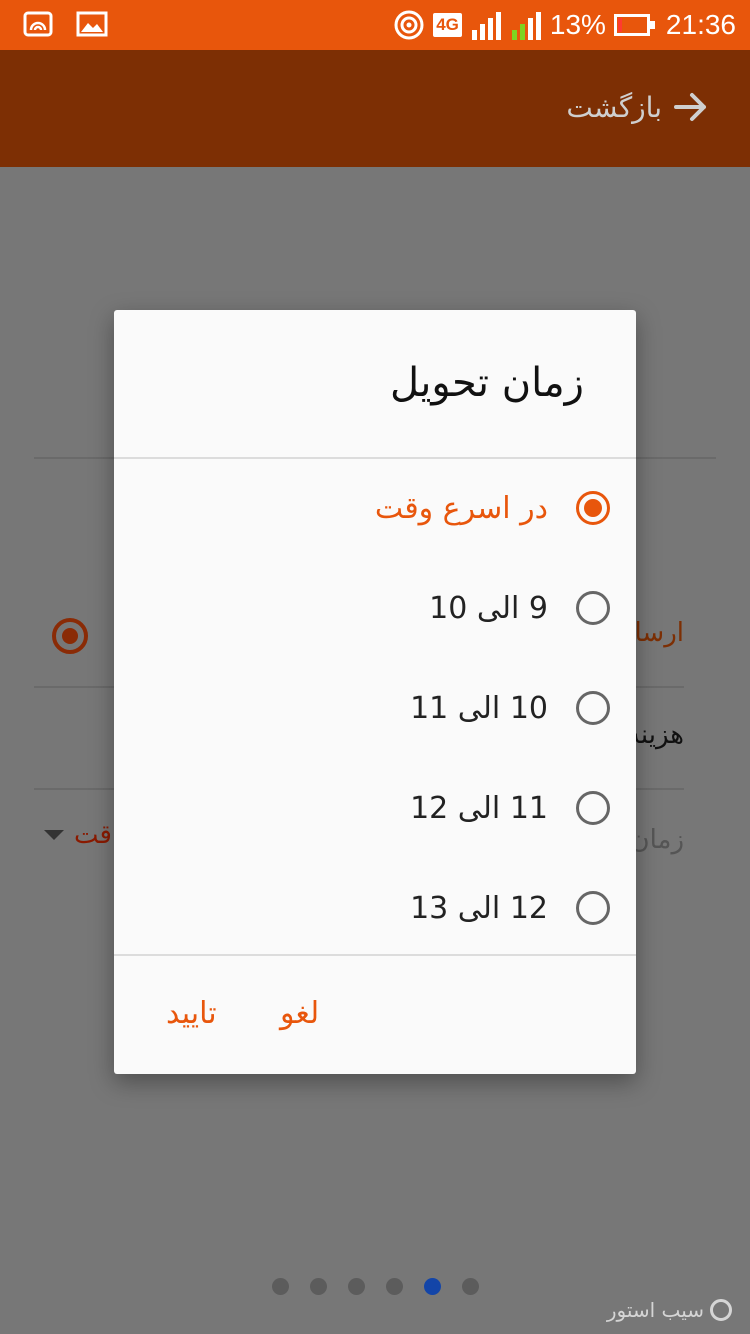 The height and width of the screenshot is (1334, 750). I want to click on arrow-right-icon, so click(690, 107).